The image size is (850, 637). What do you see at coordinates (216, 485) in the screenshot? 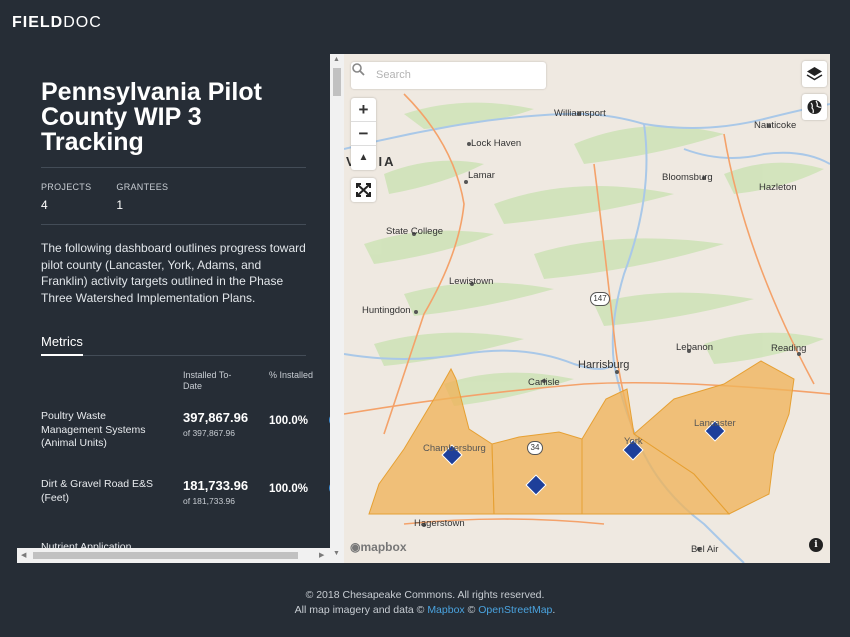
I see `metric-installed-value: 181,733.96` at bounding box center [216, 485].